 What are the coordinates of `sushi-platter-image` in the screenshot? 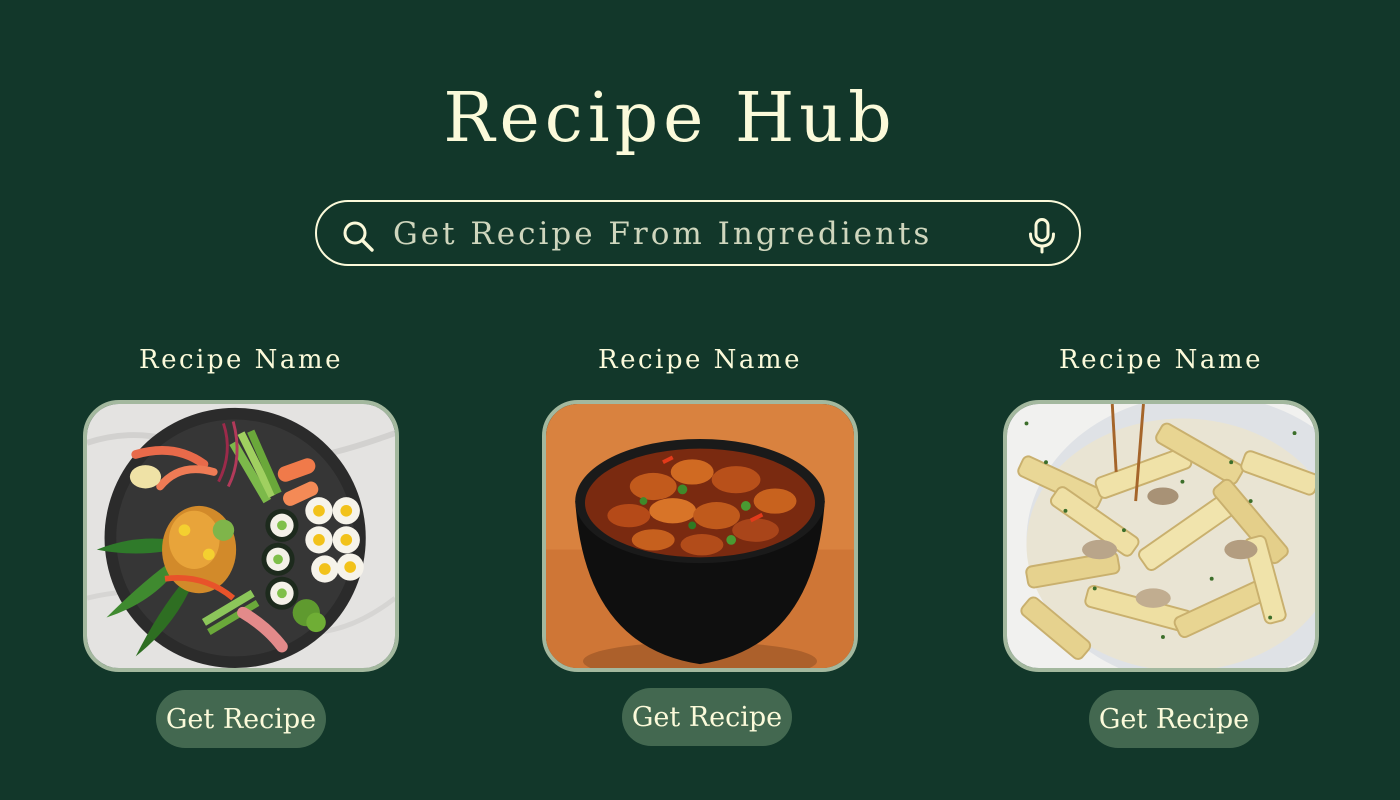 It's located at (241, 536).